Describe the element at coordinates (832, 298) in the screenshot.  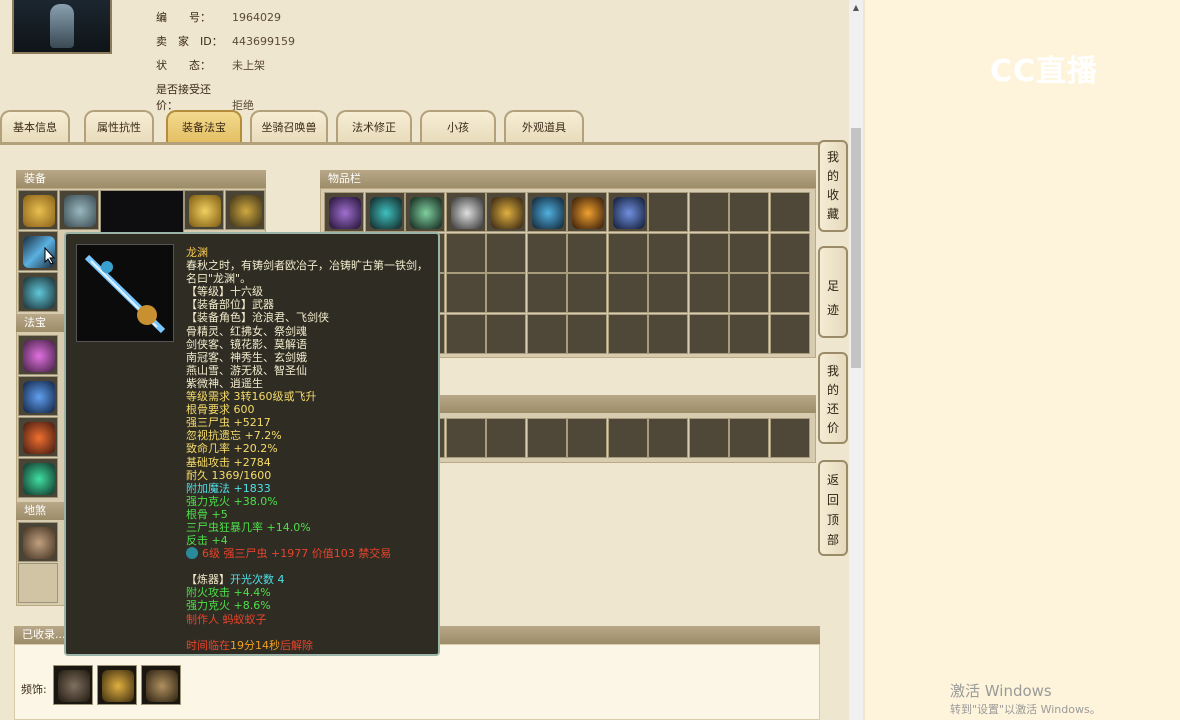
I see `footprint-label: 足迹` at that location.